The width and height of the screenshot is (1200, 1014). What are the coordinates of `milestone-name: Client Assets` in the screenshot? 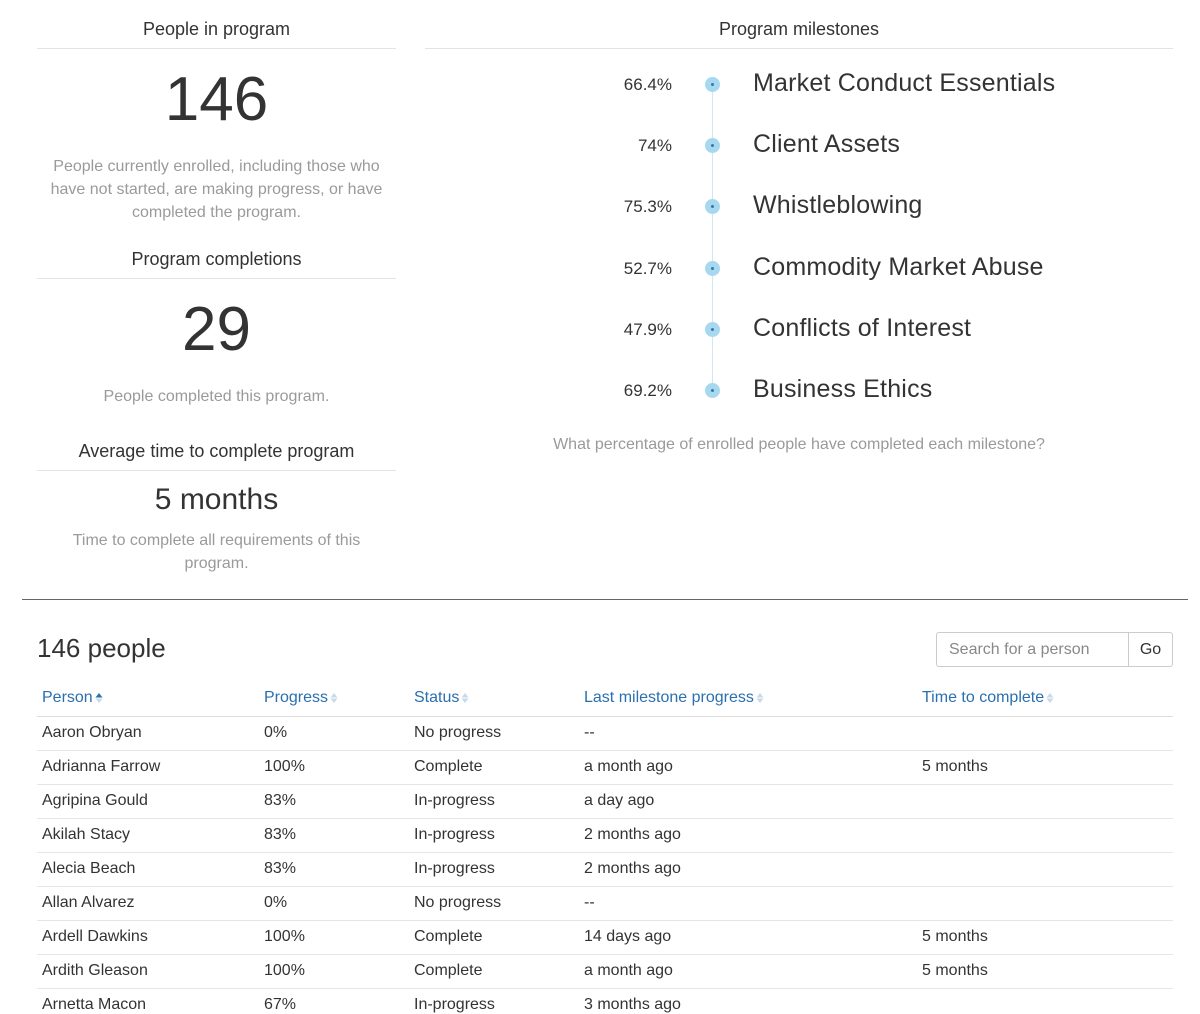 It's located at (827, 144).